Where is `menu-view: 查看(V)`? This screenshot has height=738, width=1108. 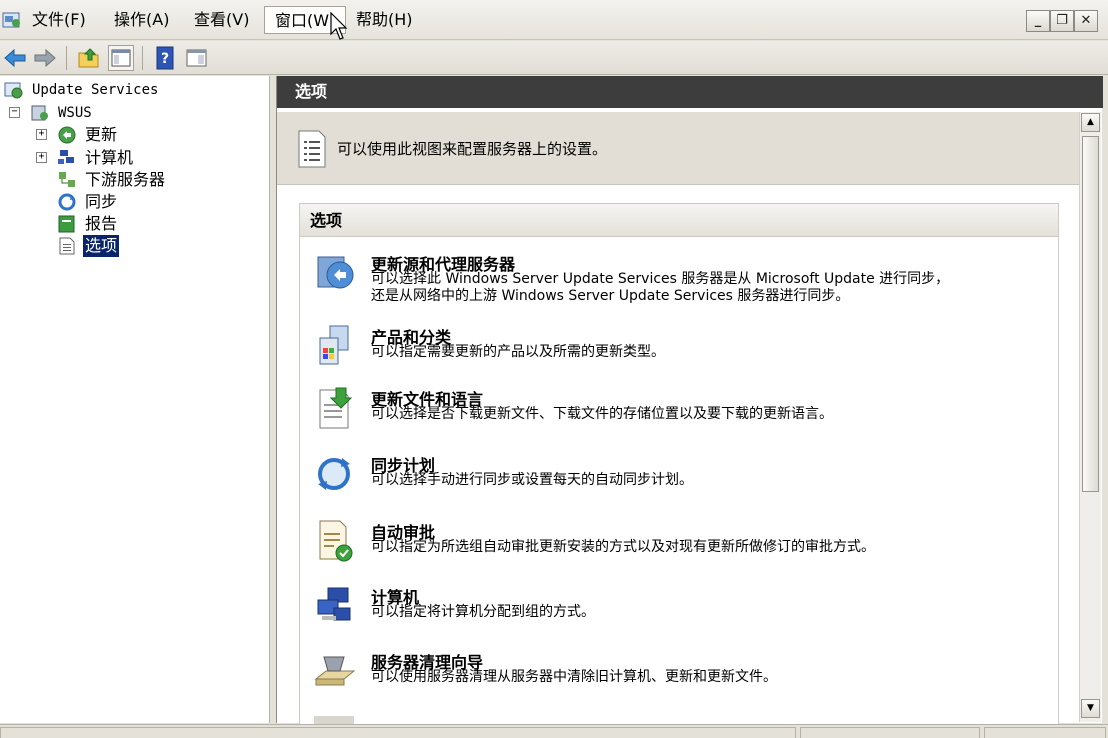
menu-view: 查看(V) is located at coordinates (221, 20).